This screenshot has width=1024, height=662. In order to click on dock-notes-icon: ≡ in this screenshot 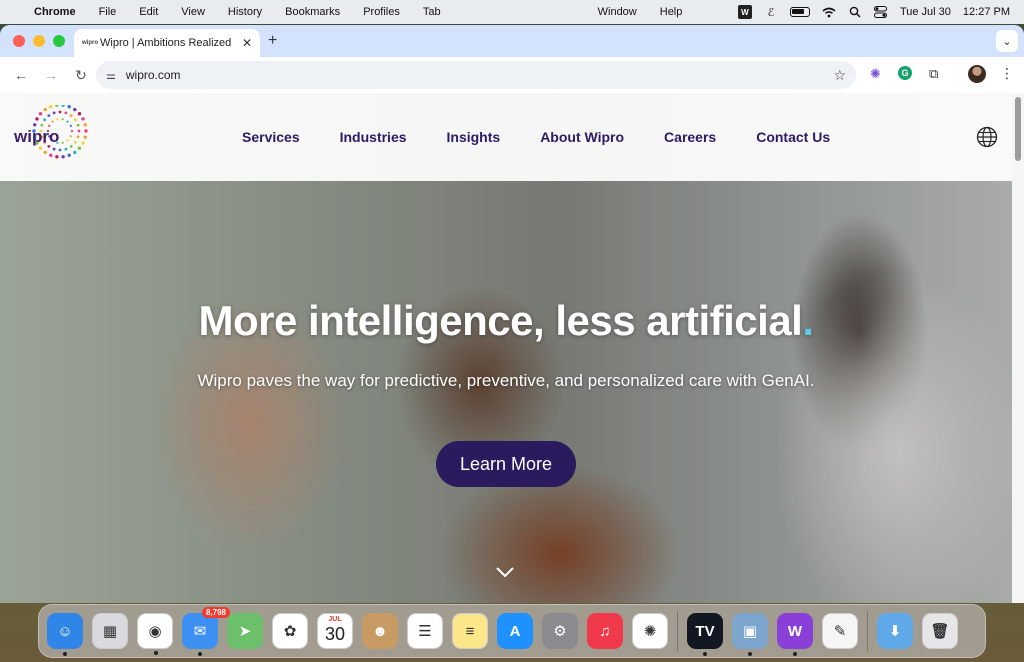, I will do `click(470, 631)`.